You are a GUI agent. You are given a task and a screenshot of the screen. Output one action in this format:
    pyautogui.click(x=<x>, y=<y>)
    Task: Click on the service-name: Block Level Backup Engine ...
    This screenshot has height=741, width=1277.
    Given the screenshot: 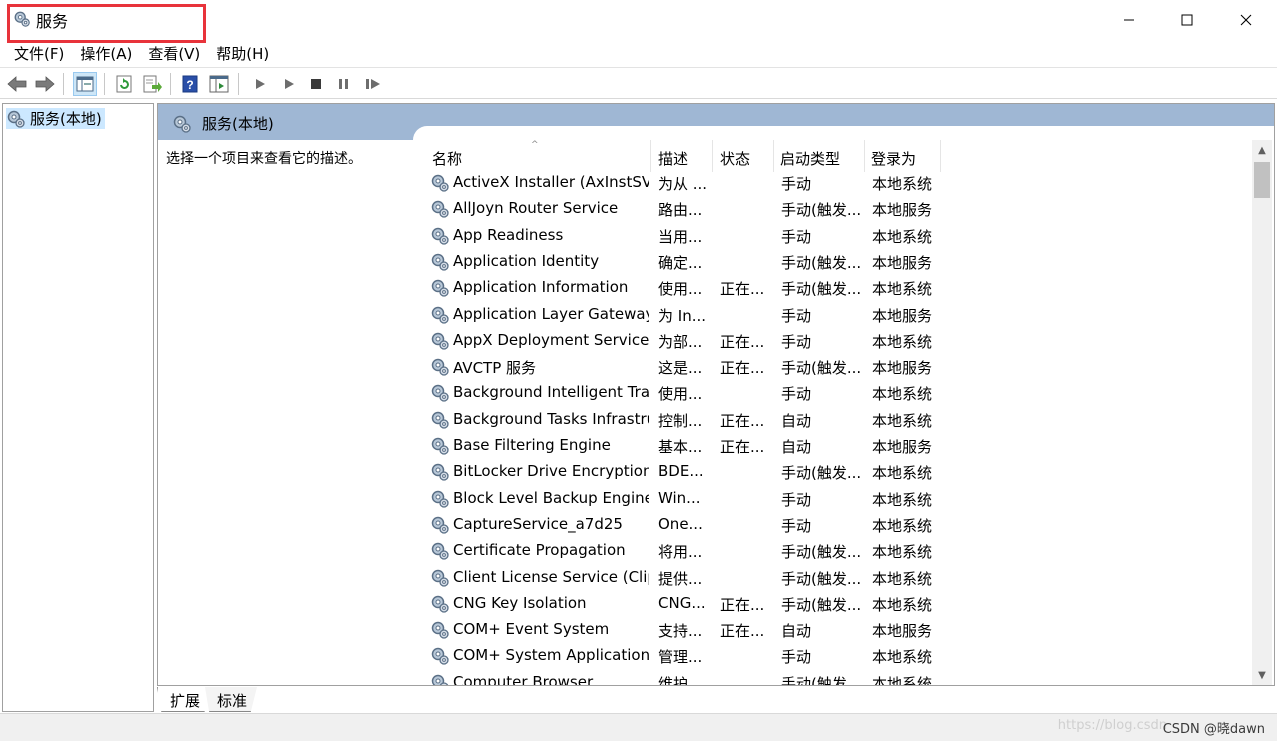 What is the action you would take?
    pyautogui.click(x=551, y=497)
    